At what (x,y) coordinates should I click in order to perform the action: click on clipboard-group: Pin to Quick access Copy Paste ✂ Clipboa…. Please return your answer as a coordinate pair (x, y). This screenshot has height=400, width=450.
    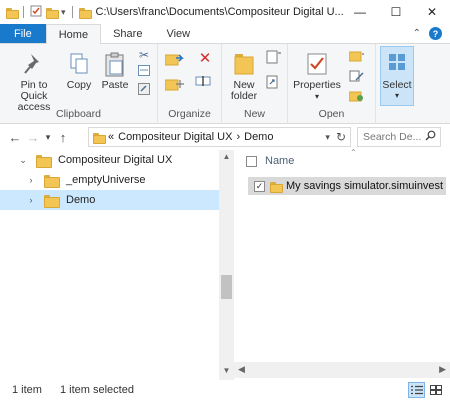
    Looking at the image, I should click on (79, 84).